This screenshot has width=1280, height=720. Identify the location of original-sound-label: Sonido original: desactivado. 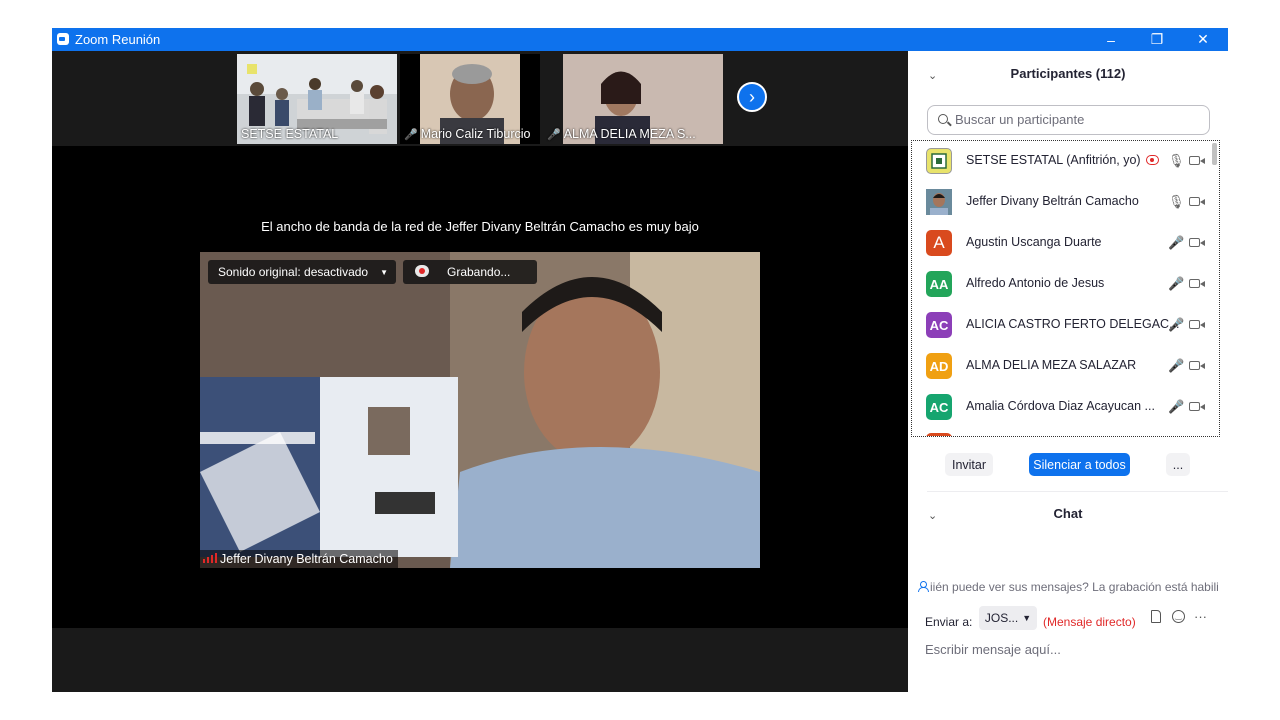
(293, 272).